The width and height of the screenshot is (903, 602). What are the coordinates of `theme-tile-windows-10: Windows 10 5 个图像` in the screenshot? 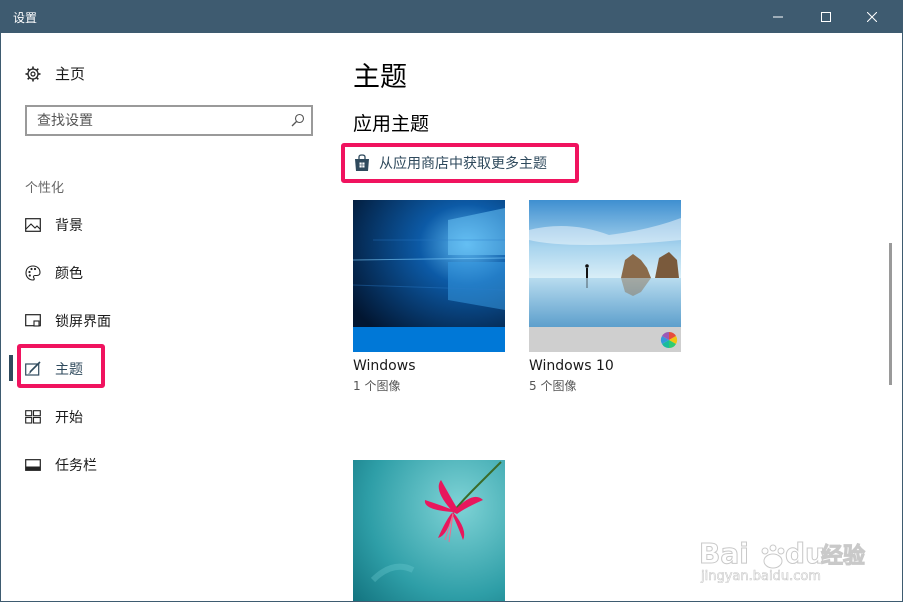 It's located at (605, 297).